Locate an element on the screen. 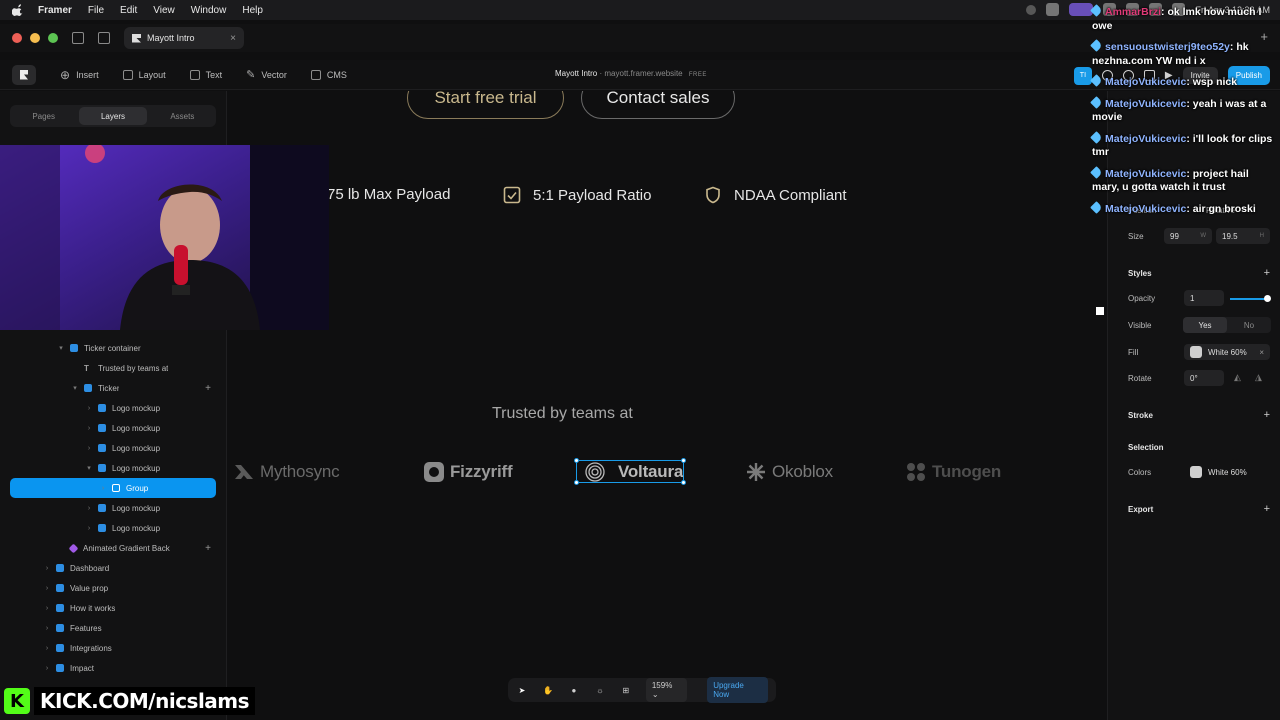 The width and height of the screenshot is (1280, 720). framer-menu-button is located at coordinates (24, 74).